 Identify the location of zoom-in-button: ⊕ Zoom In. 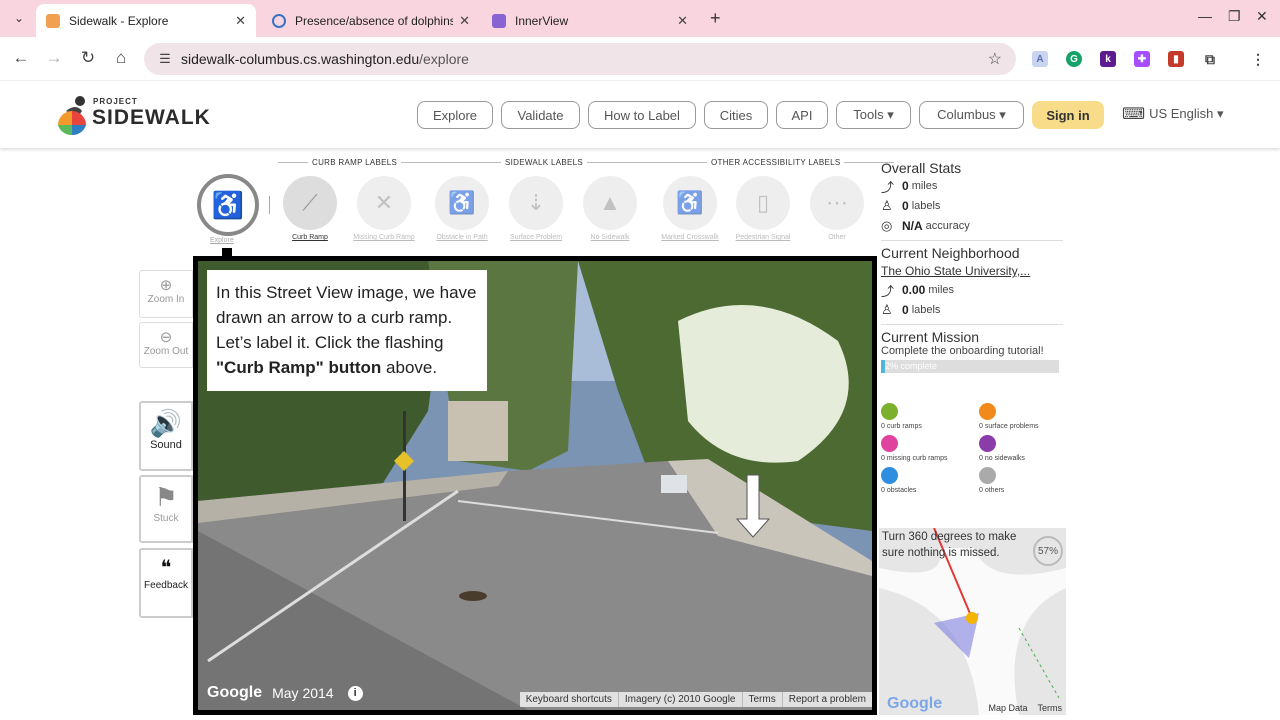
(166, 294).